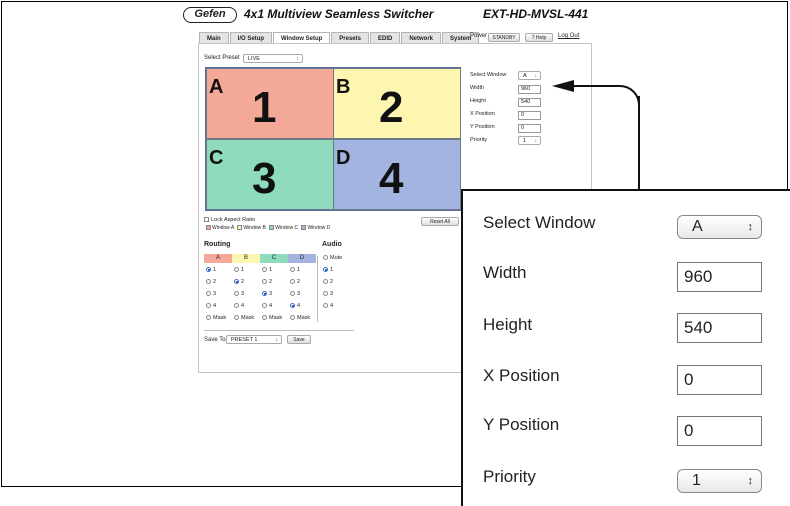 This screenshot has height=506, width=790. I want to click on priority-label: Priority, so click(509, 476).